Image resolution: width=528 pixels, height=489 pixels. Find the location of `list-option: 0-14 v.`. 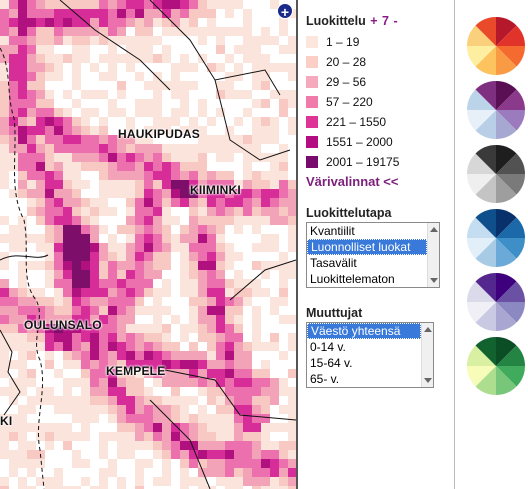

list-option: 0-14 v. is located at coordinates (364, 347).